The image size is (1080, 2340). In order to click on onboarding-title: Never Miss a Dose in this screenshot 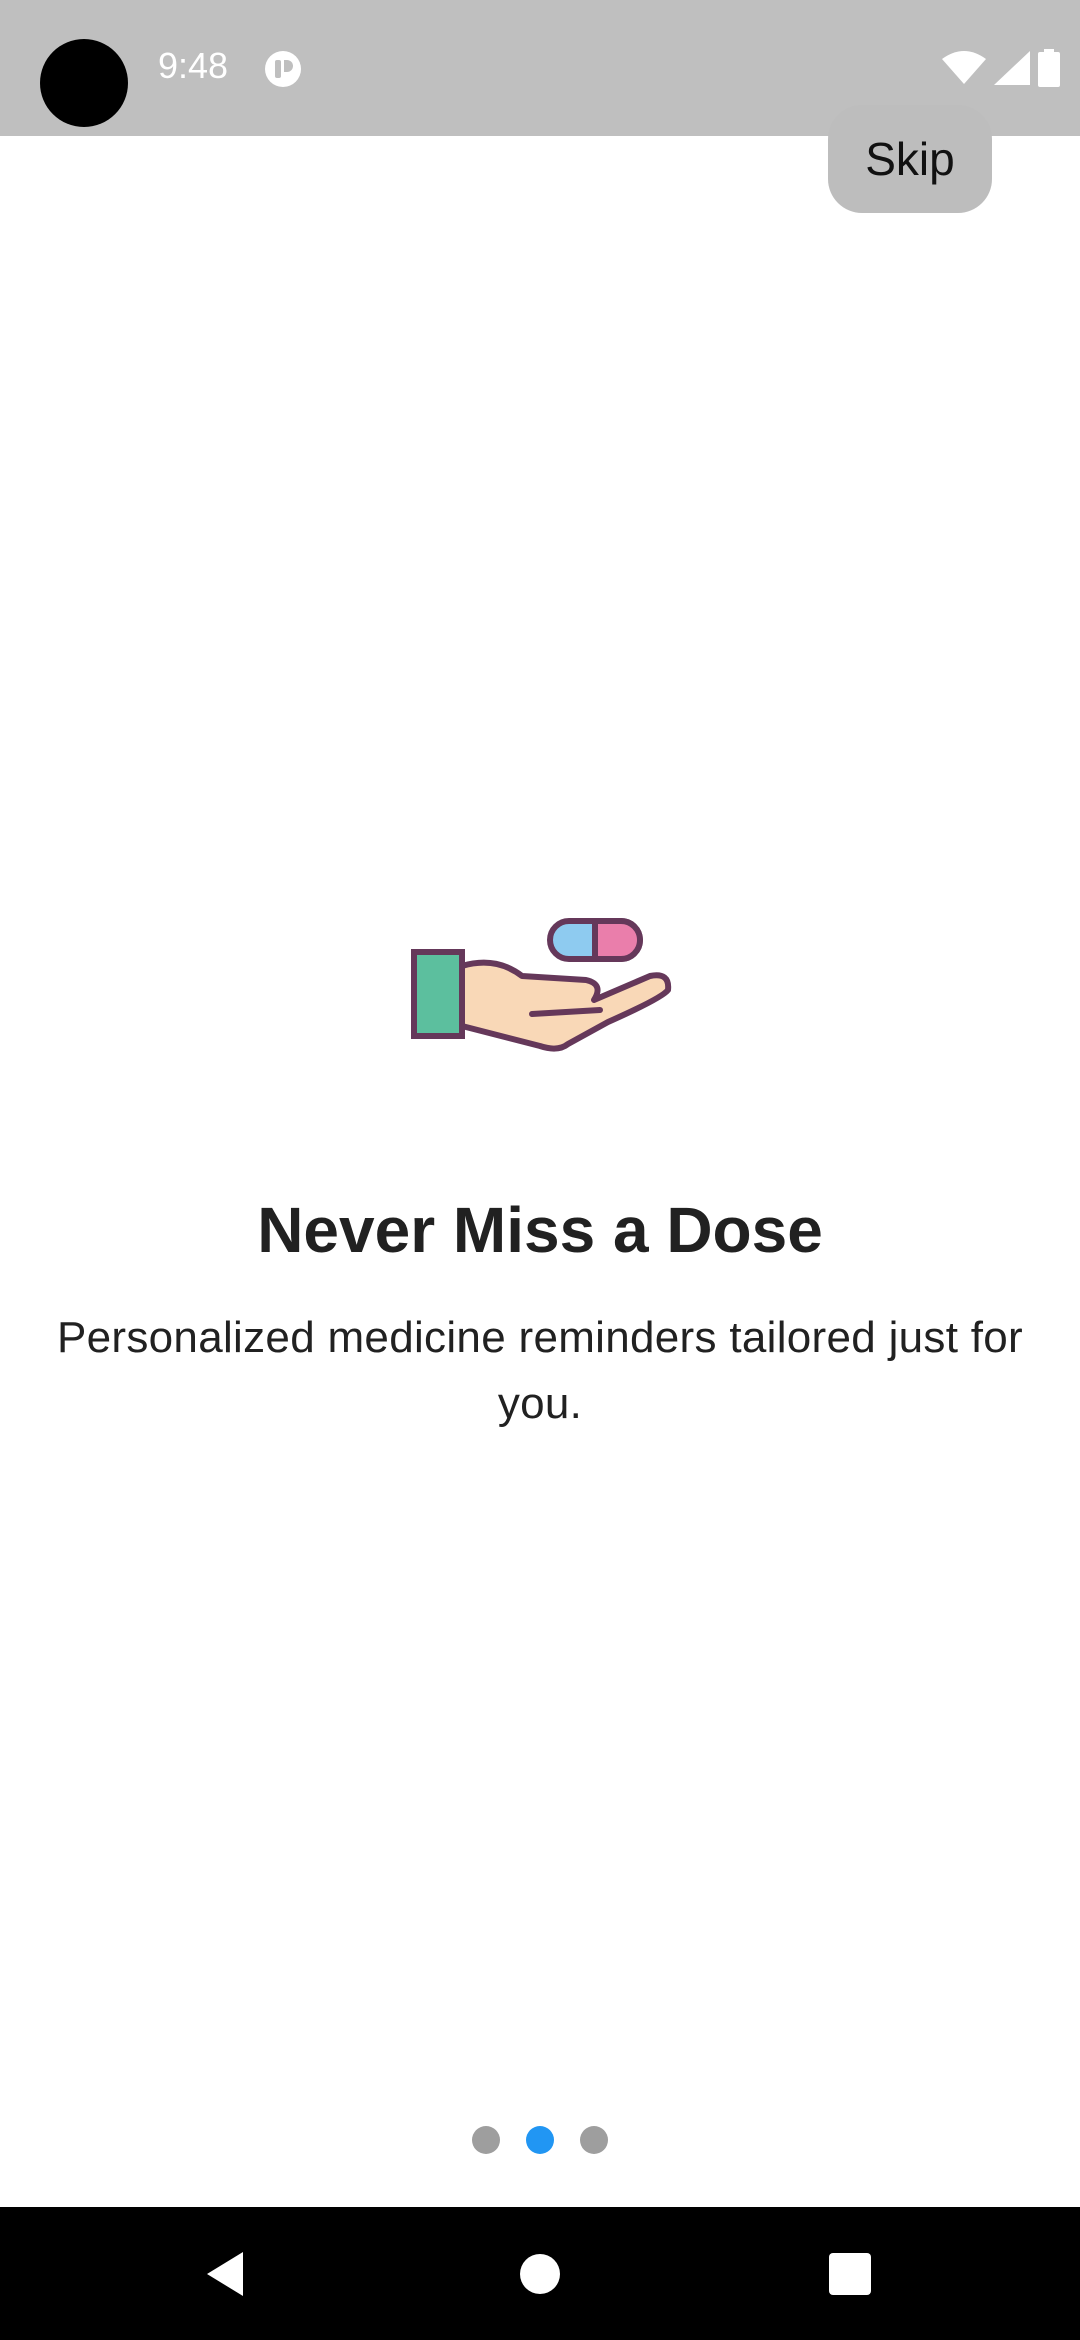, I will do `click(540, 1230)`.